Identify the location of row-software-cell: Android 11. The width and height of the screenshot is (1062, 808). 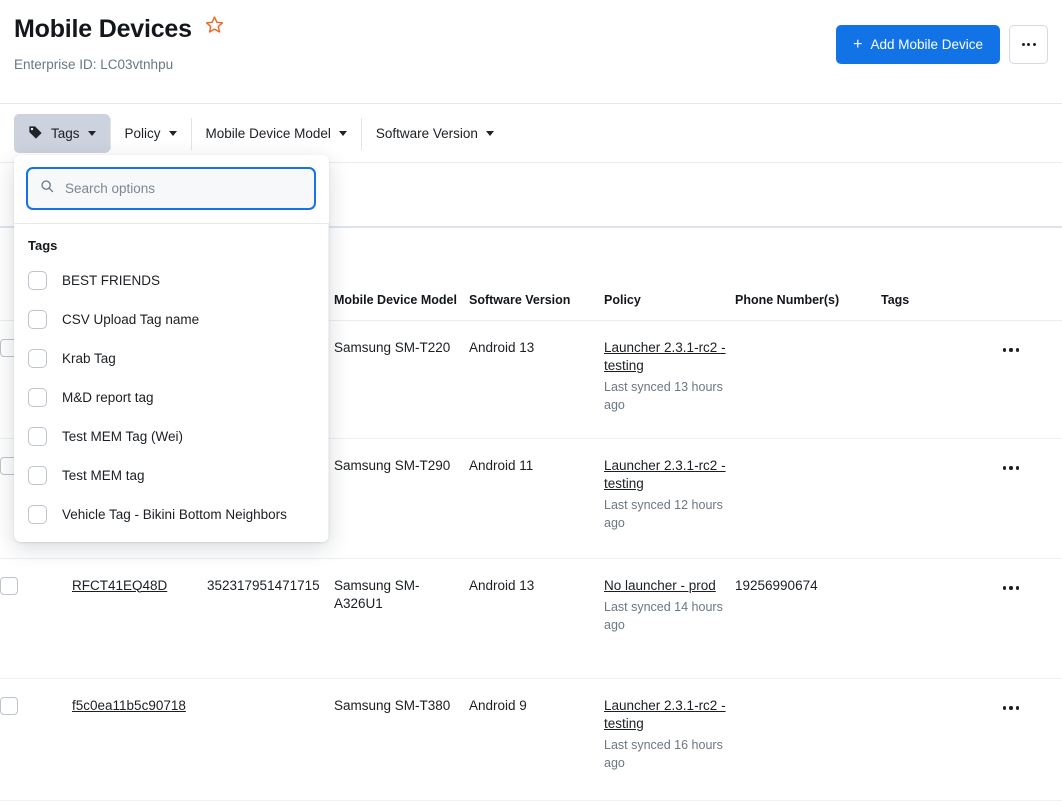
(536, 498).